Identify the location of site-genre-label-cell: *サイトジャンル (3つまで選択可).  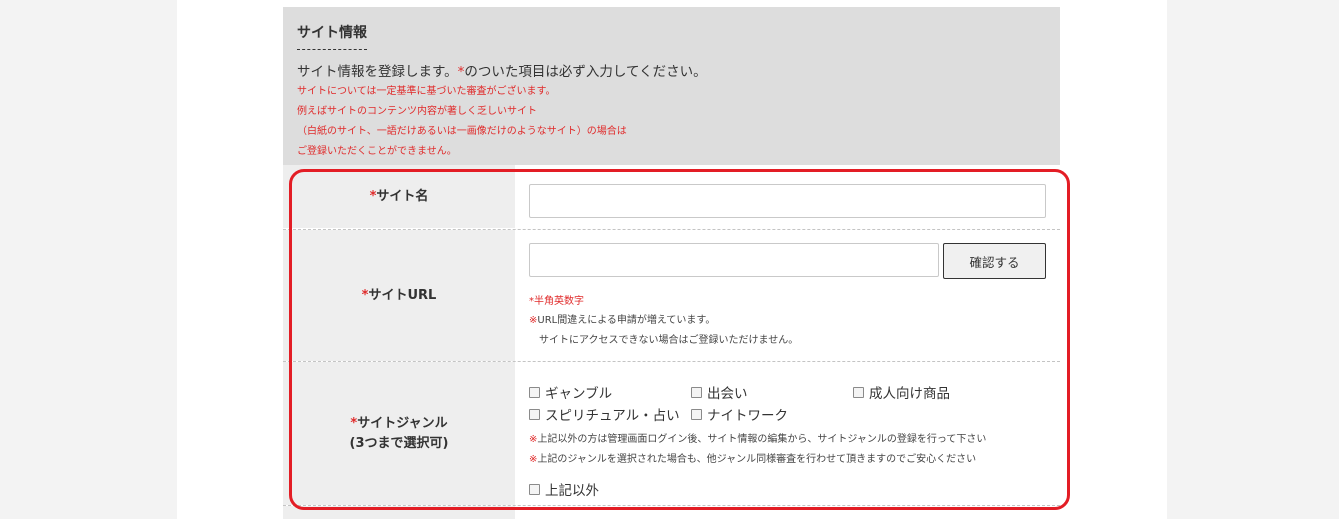
(399, 433).